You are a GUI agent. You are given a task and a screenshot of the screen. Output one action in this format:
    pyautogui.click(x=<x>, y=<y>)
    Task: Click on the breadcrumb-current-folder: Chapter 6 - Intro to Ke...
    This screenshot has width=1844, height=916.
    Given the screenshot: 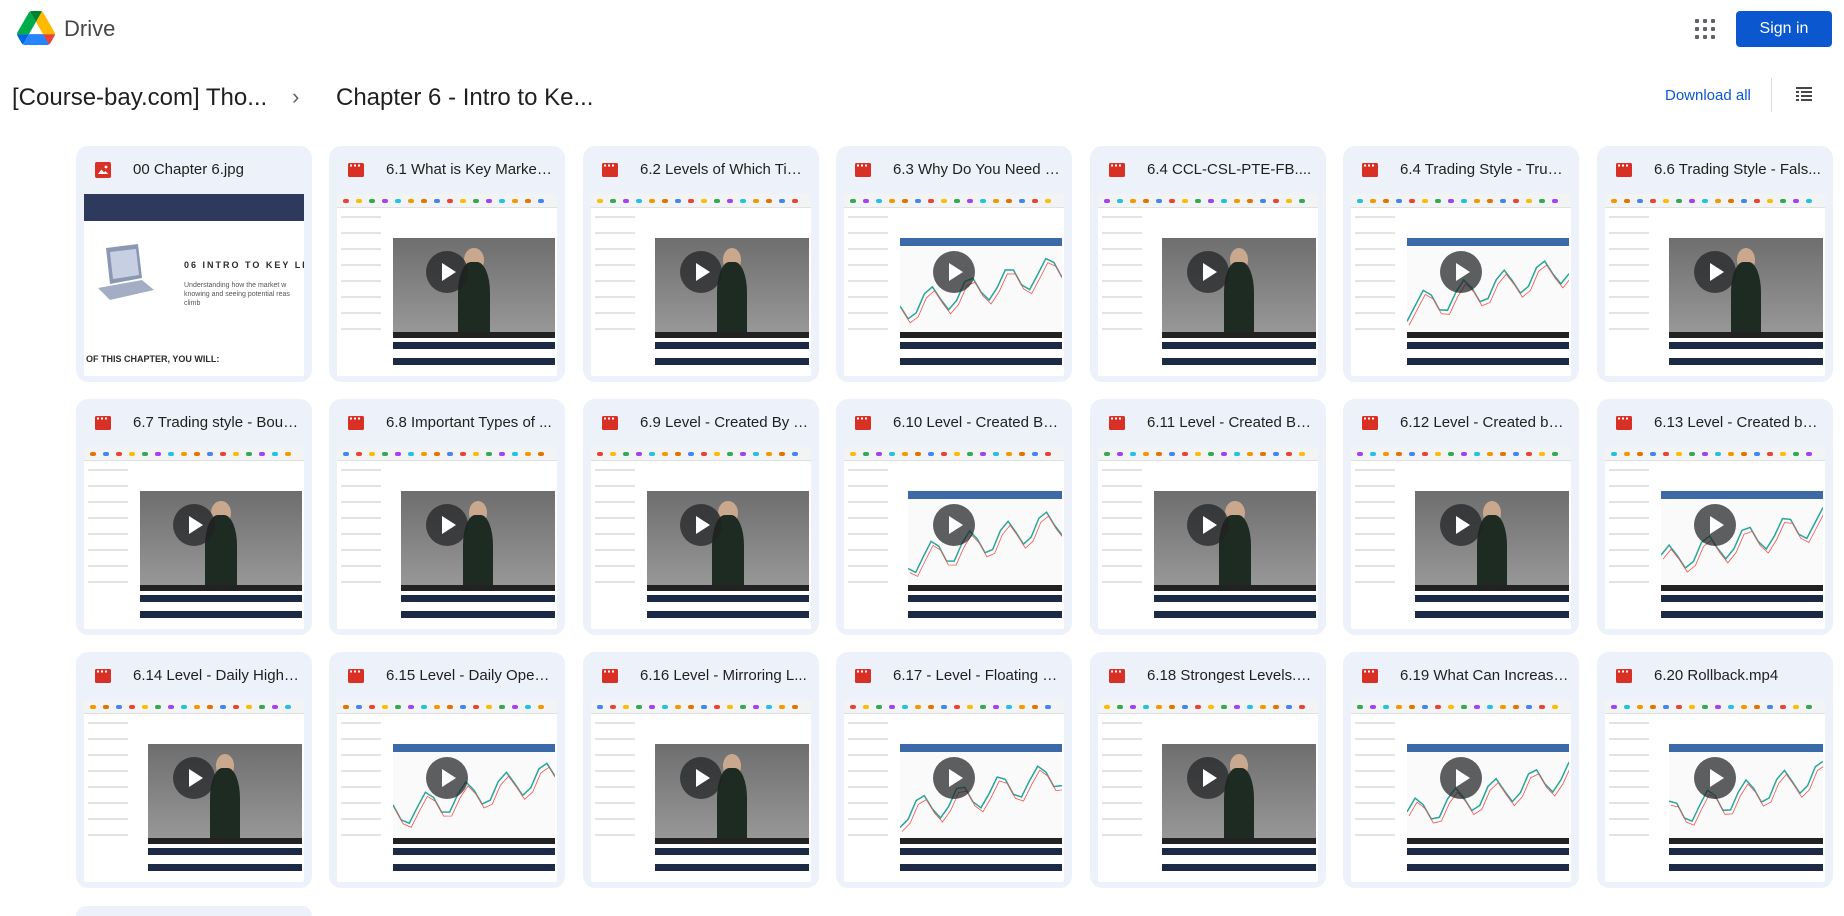 What is the action you would take?
    pyautogui.click(x=465, y=97)
    